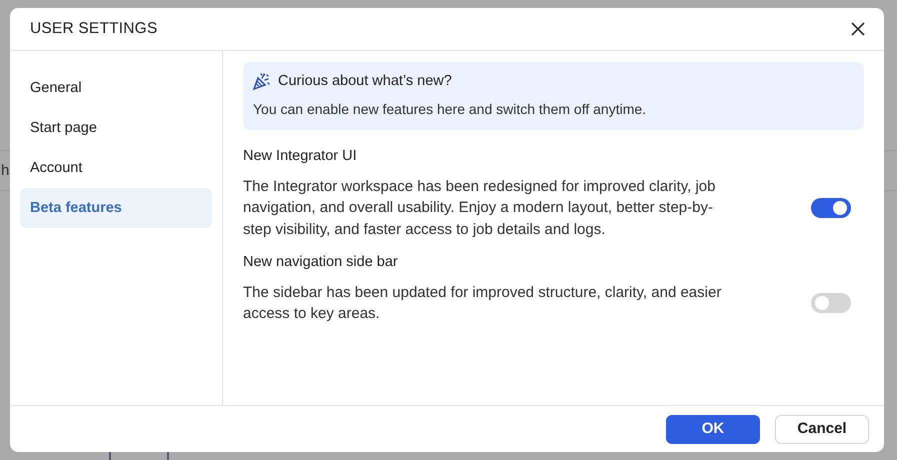 Image resolution: width=897 pixels, height=460 pixels. I want to click on close-button, so click(858, 29).